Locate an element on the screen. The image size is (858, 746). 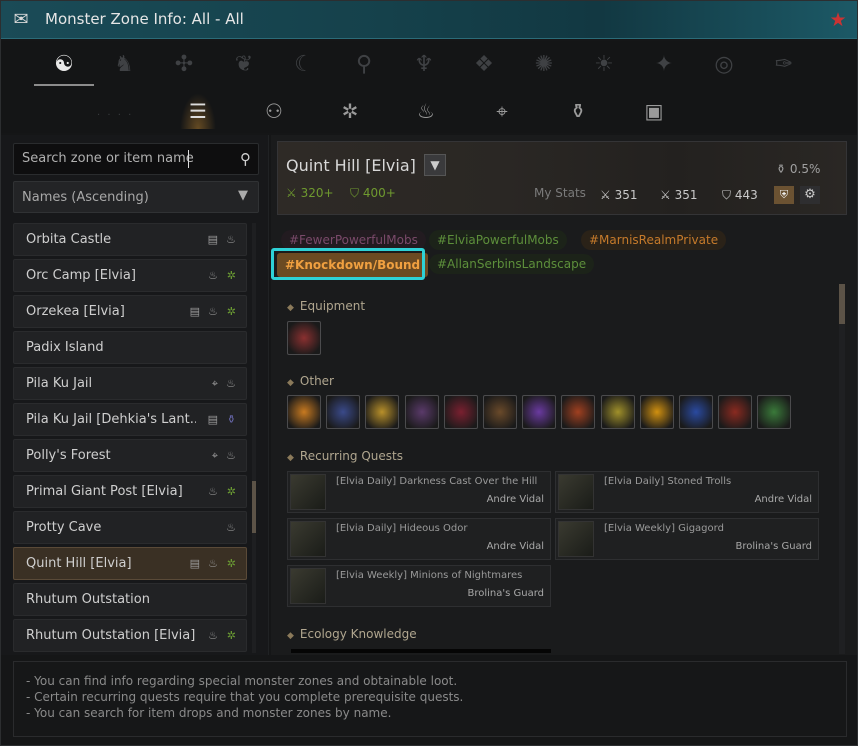
horse-icon: ♞ is located at coordinates (124, 65).